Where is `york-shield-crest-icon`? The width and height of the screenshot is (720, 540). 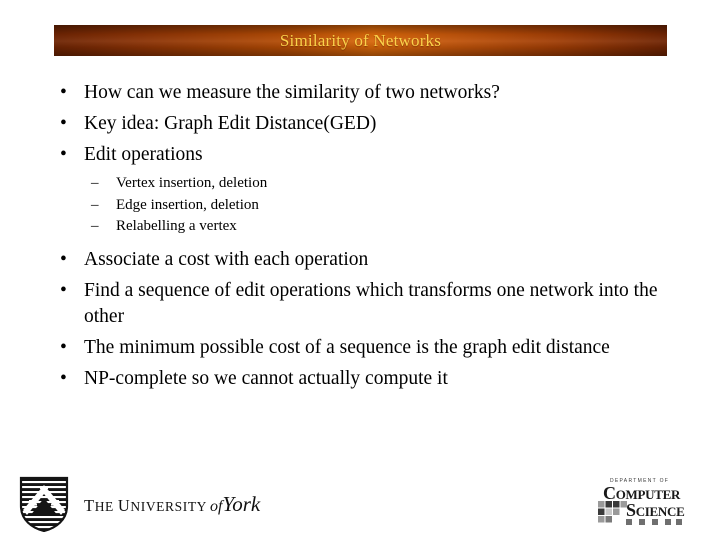 york-shield-crest-icon is located at coordinates (44, 504).